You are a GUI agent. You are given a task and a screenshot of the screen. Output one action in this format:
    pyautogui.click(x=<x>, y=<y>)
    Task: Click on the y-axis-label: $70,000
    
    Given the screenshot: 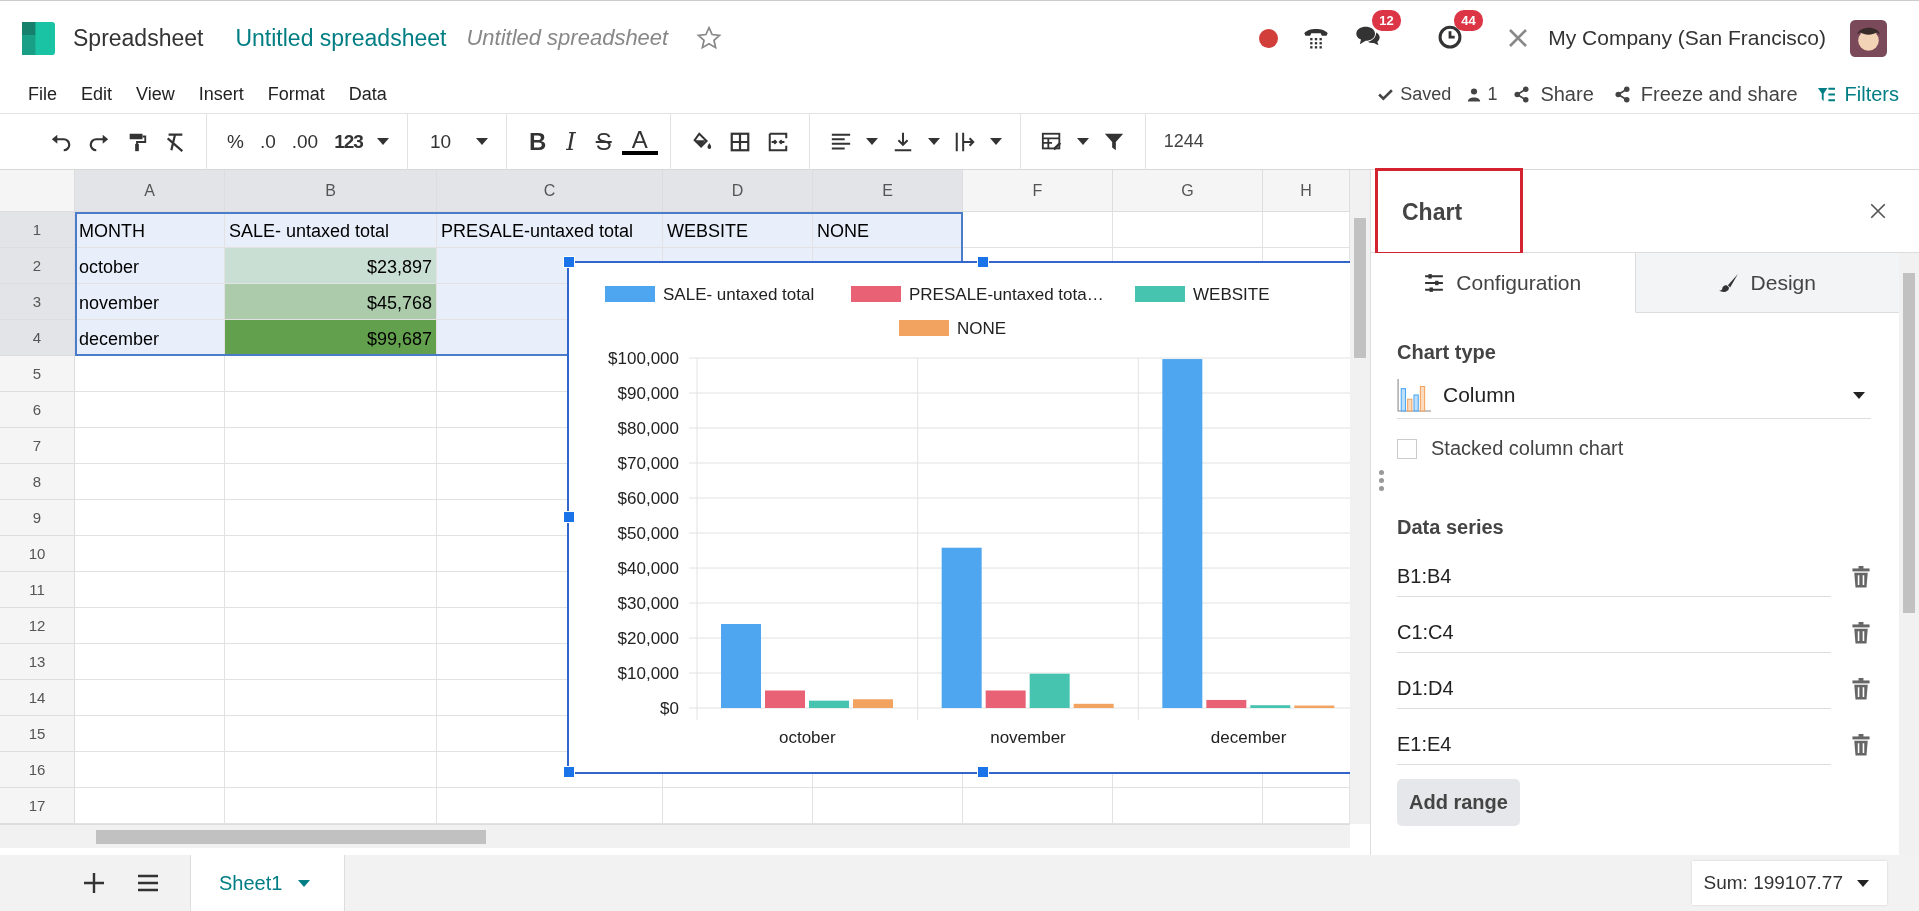 What is the action you would take?
    pyautogui.click(x=648, y=463)
    